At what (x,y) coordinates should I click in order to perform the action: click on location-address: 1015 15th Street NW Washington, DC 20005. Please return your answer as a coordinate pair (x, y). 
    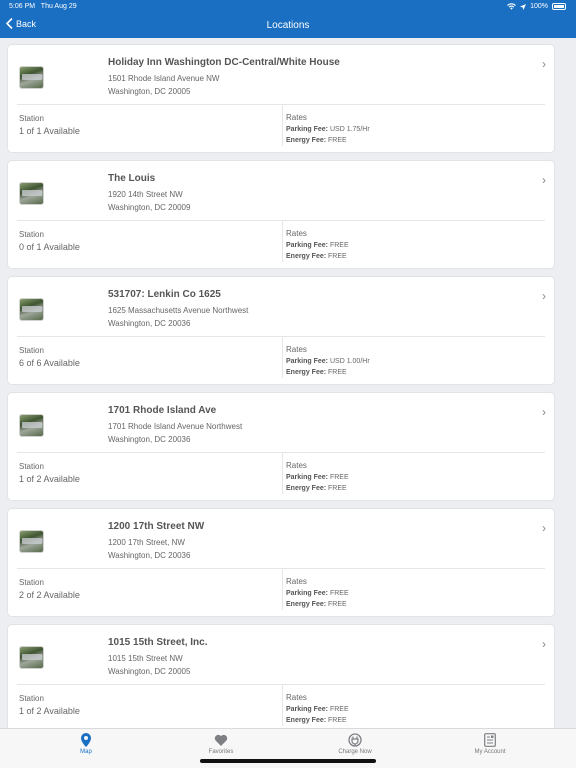
    Looking at the image, I should click on (149, 665).